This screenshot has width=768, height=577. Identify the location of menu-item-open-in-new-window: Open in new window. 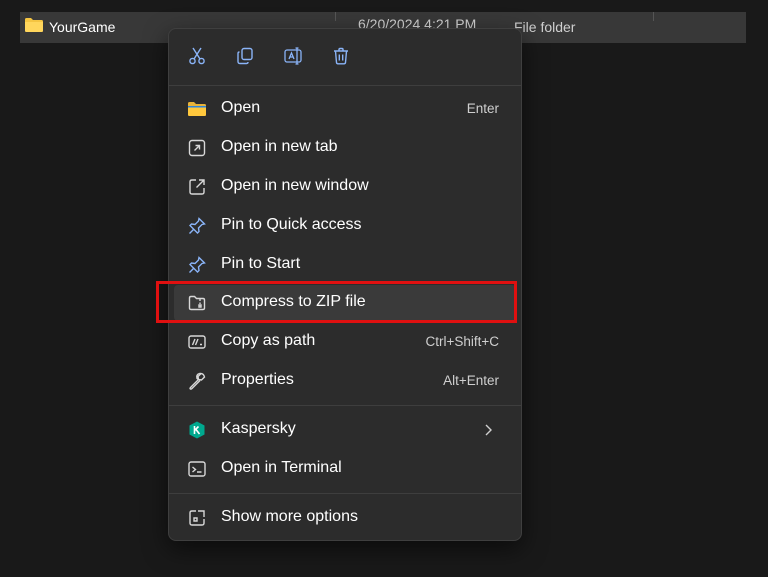
(345, 187).